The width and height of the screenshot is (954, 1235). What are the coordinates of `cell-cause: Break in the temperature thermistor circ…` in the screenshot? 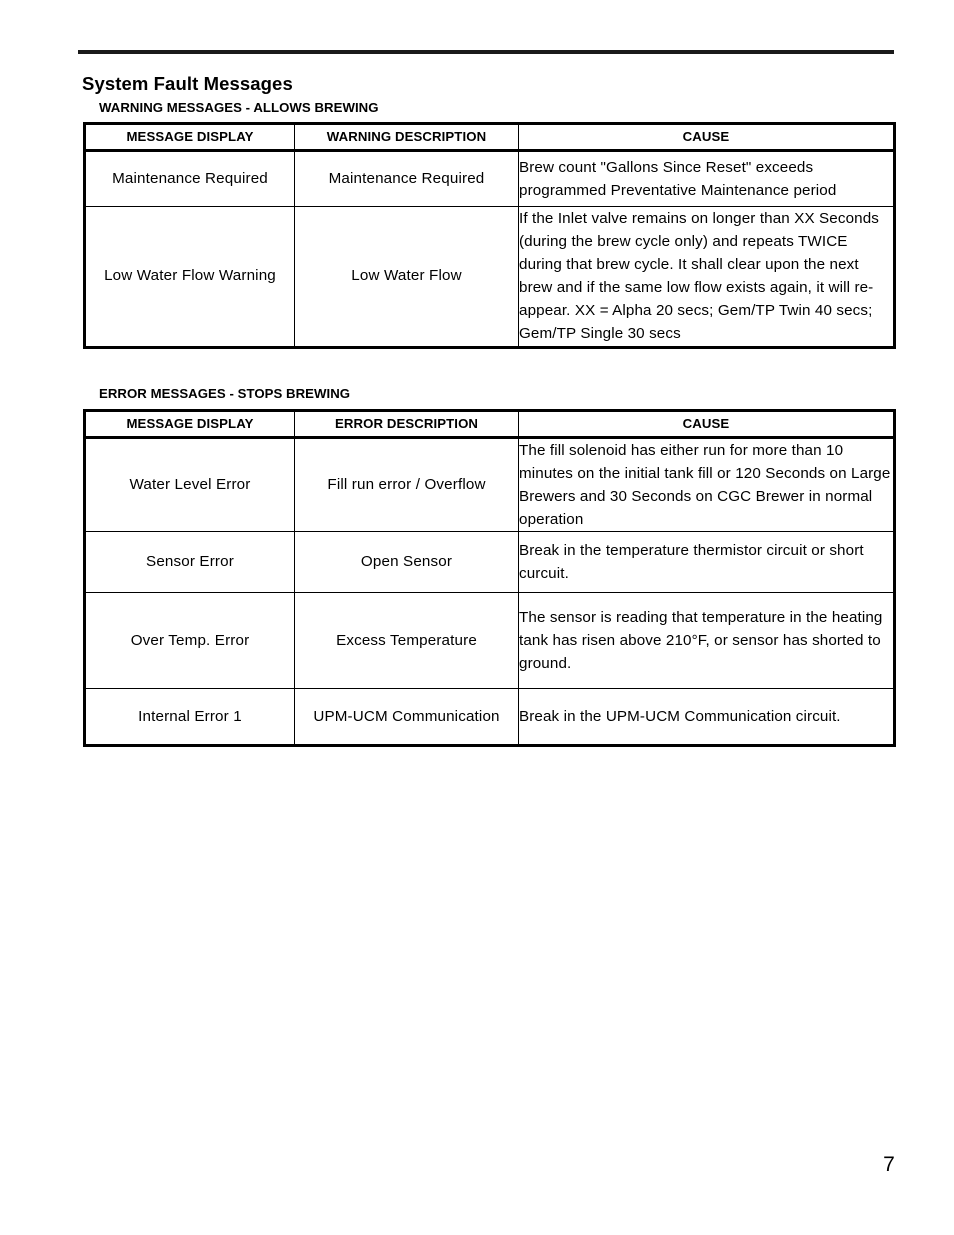 It's located at (706, 562).